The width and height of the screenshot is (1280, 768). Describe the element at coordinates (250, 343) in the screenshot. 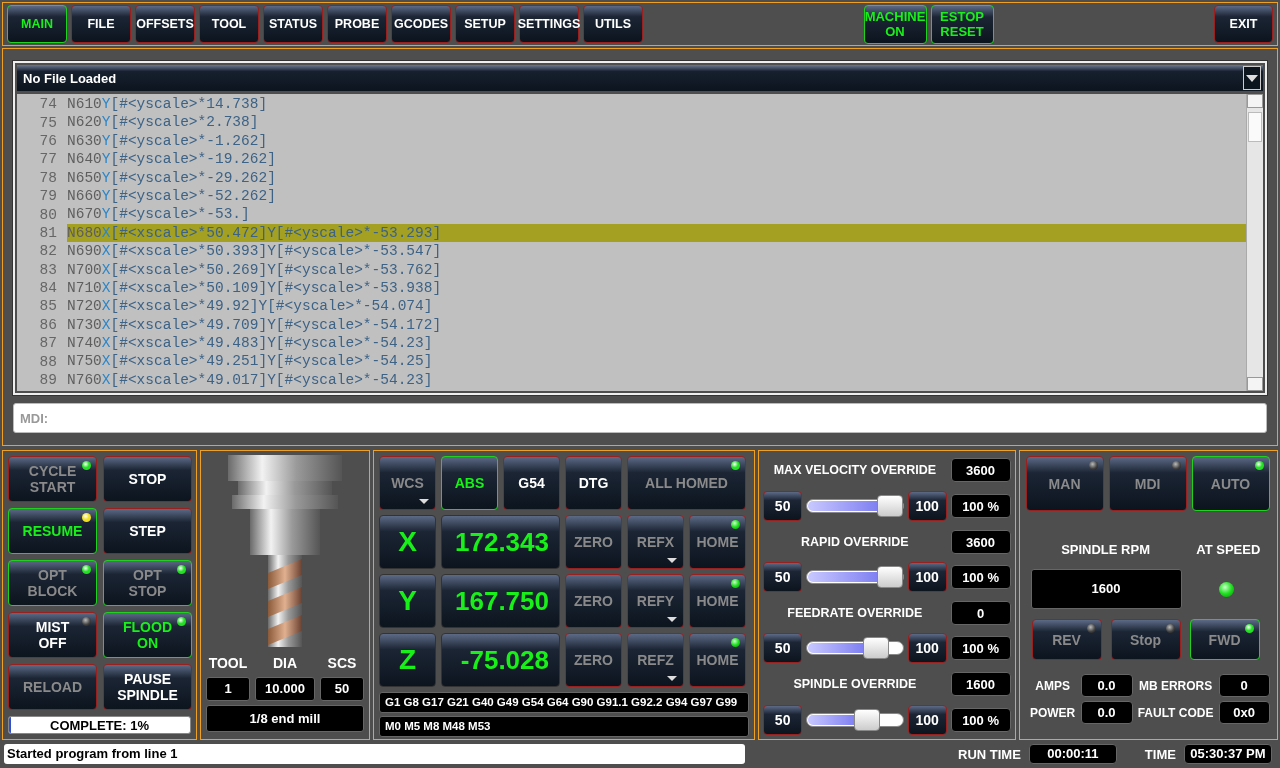

I see `code-line: N740X[#<xscale>*49.483]Y[#<yscale>*-54.23]` at that location.